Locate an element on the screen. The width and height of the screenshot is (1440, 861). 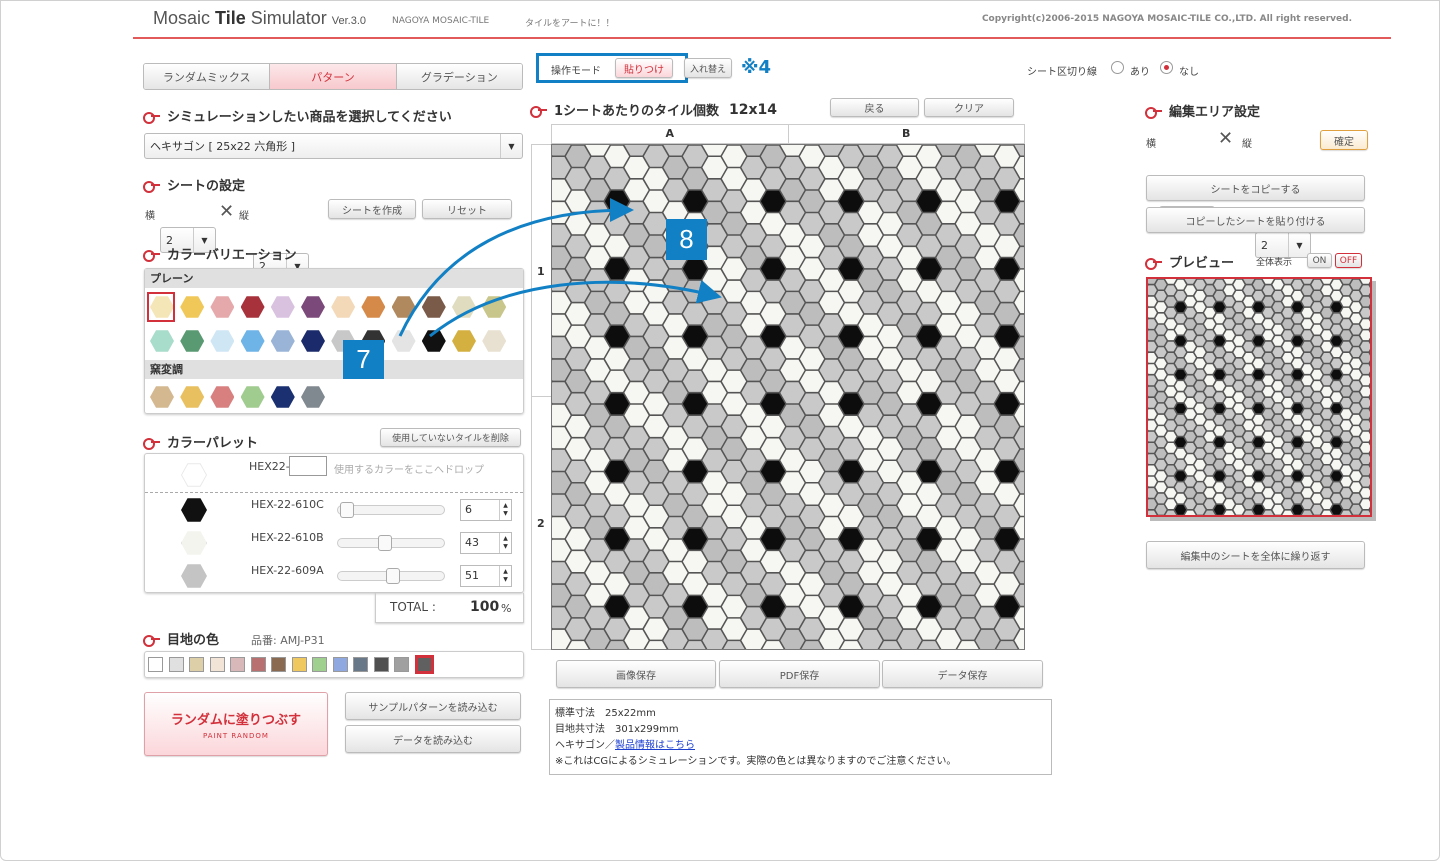
swap-mode-button: 入れ替え is located at coordinates (708, 68).